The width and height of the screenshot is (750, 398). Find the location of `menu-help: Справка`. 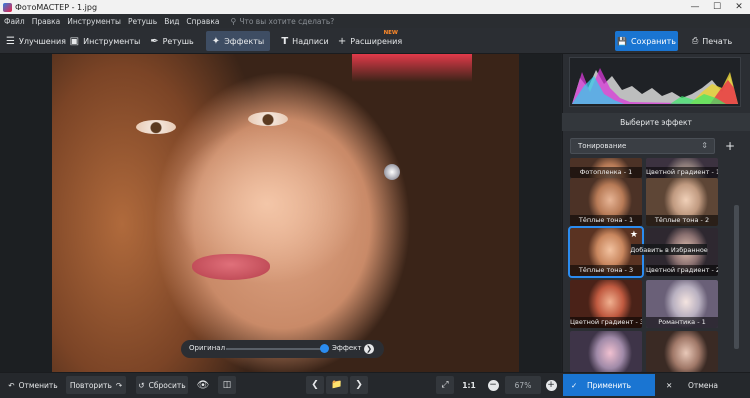

menu-help: Справка is located at coordinates (202, 21).